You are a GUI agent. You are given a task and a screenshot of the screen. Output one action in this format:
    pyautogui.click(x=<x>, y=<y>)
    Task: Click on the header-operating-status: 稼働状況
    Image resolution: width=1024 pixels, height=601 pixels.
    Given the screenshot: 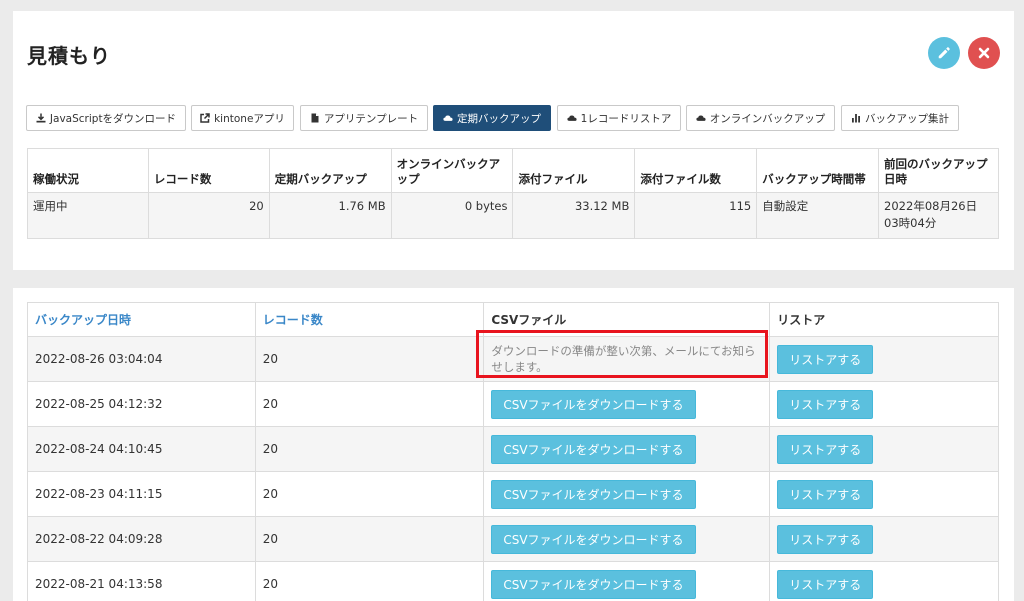 What is the action you would take?
    pyautogui.click(x=88, y=170)
    